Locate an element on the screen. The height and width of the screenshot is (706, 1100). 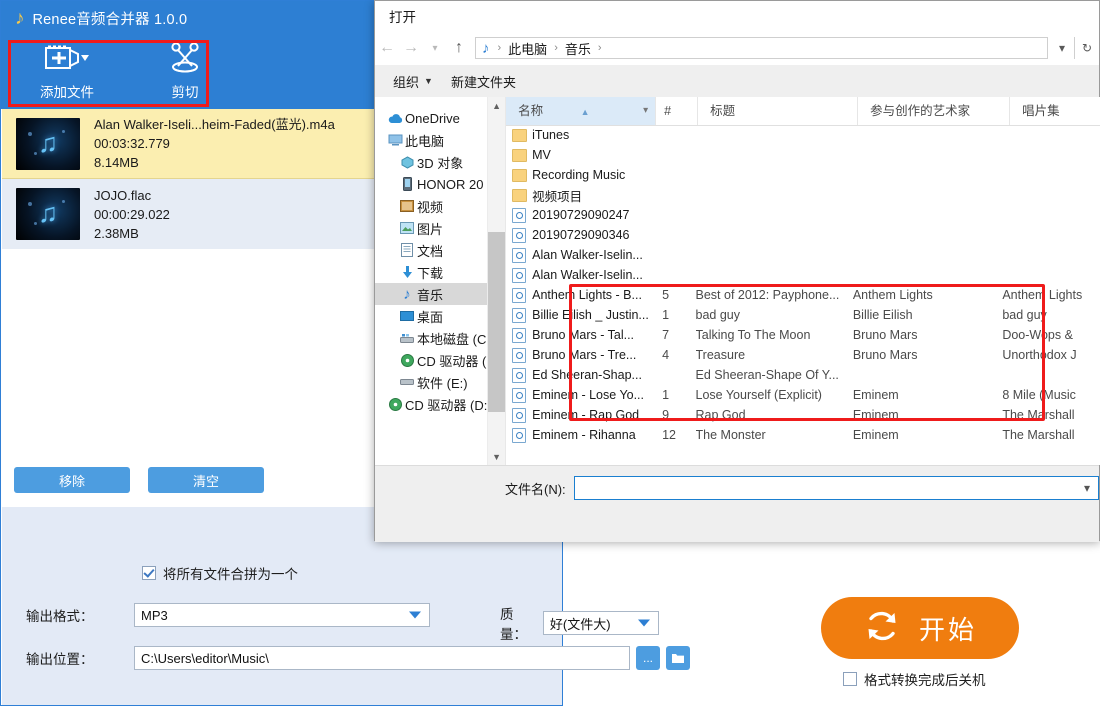
merge-all-row: 将所有文件合拼为一个 is located at coordinates (220, 573).